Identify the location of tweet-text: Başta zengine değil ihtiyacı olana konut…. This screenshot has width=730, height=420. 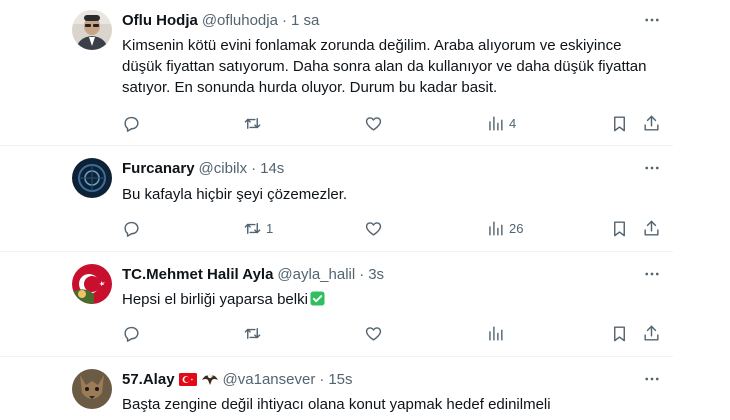
(336, 404).